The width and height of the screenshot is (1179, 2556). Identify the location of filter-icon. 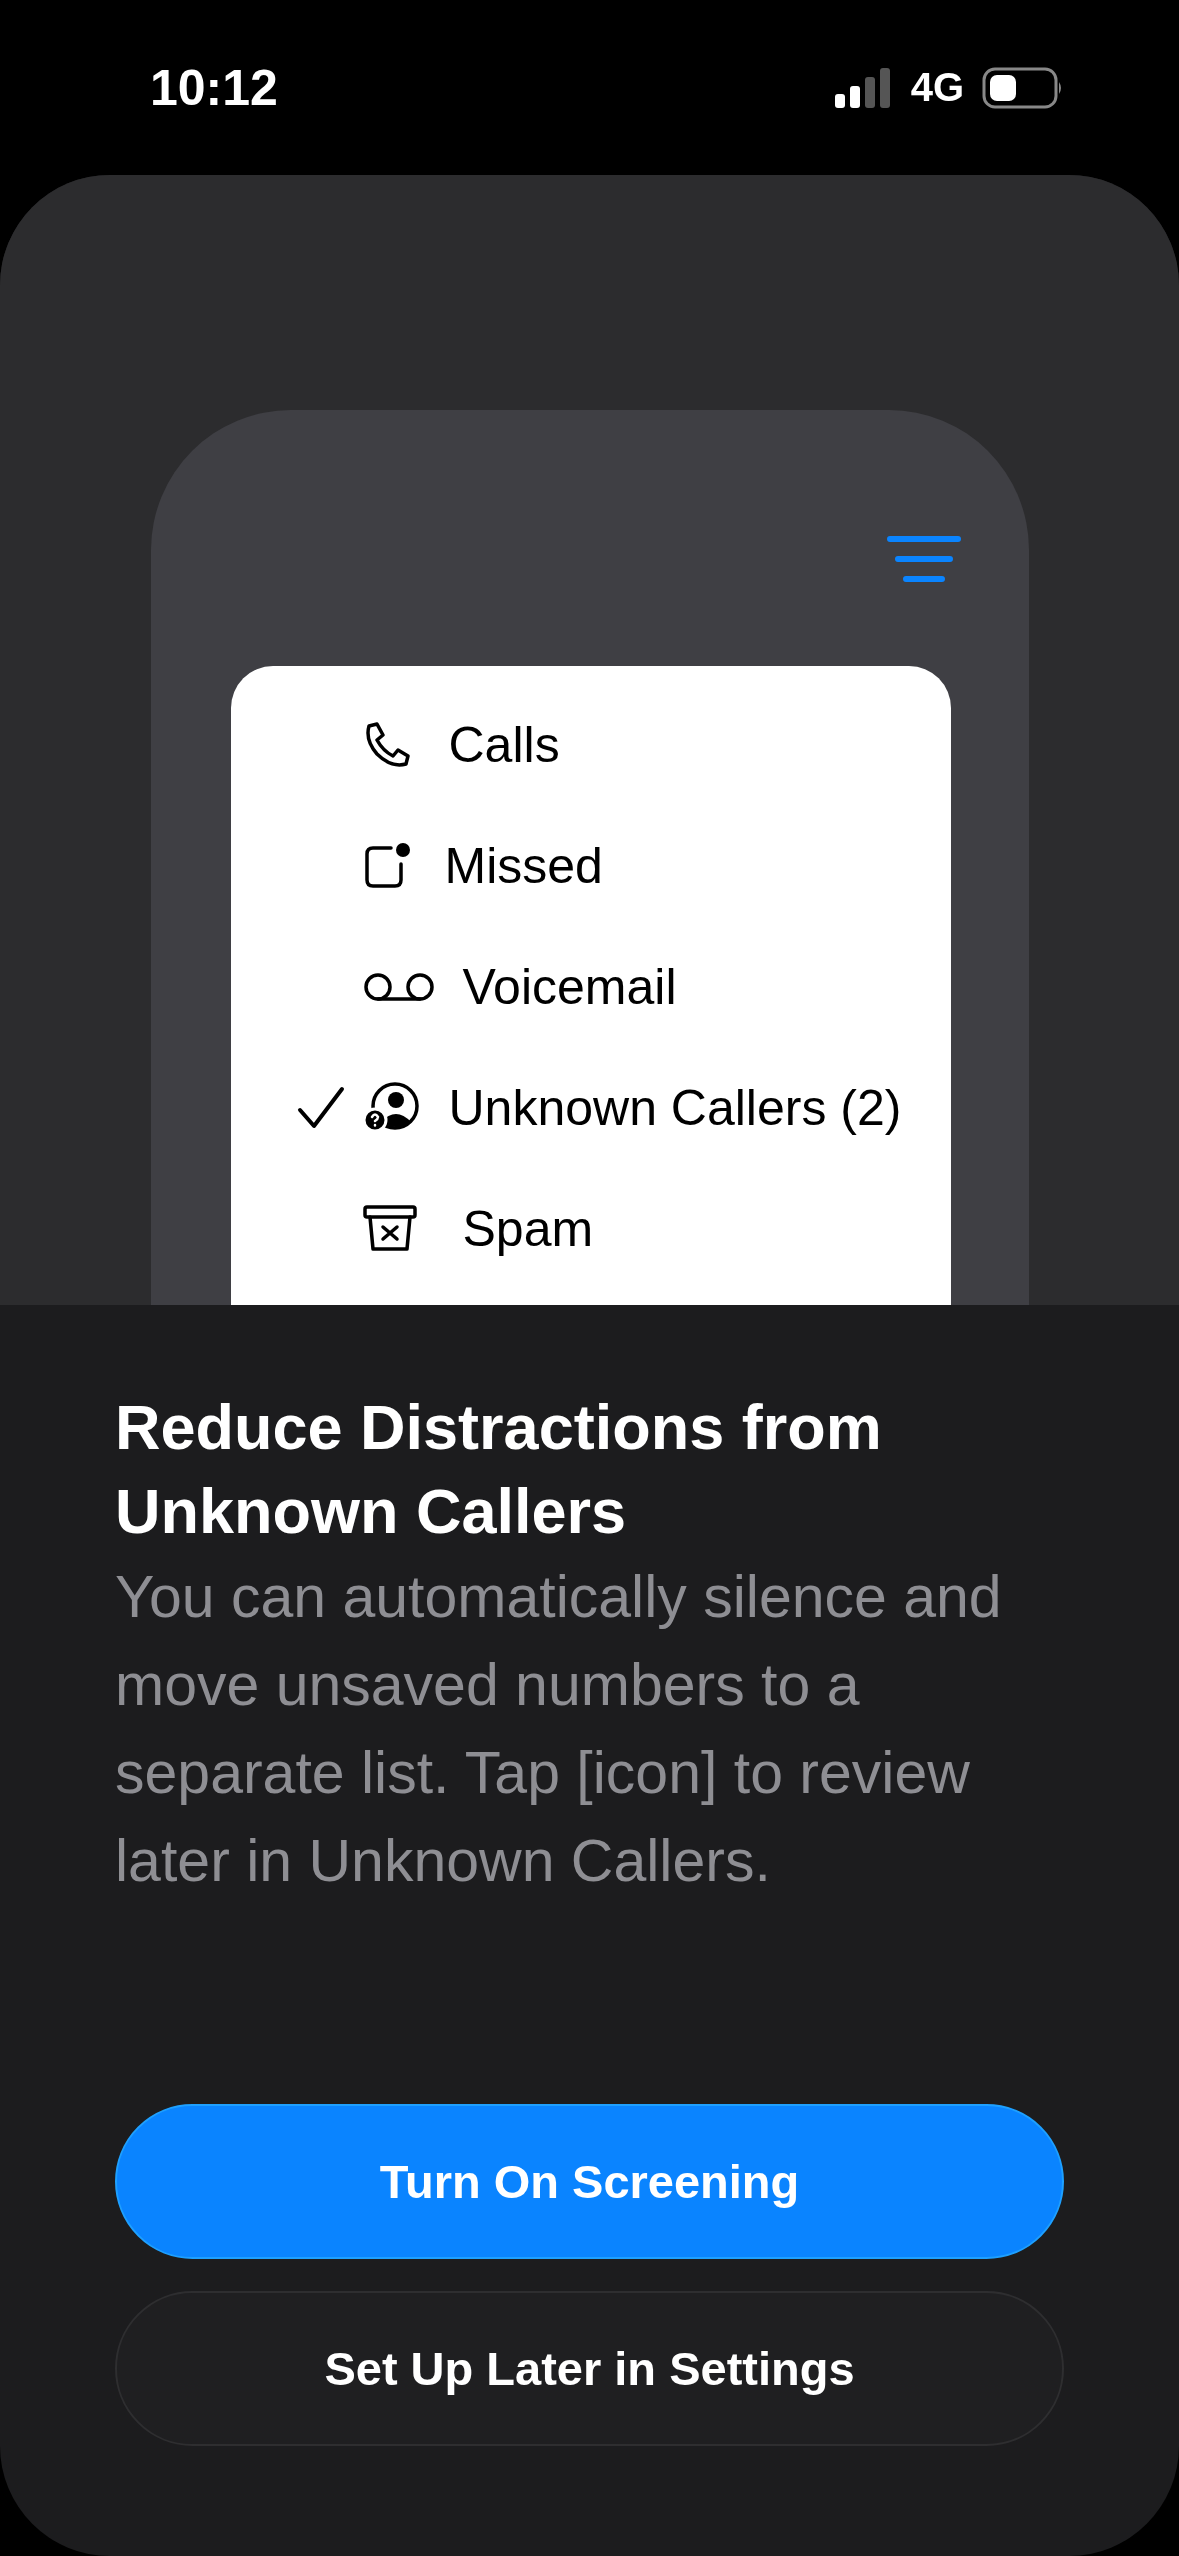
(923, 559).